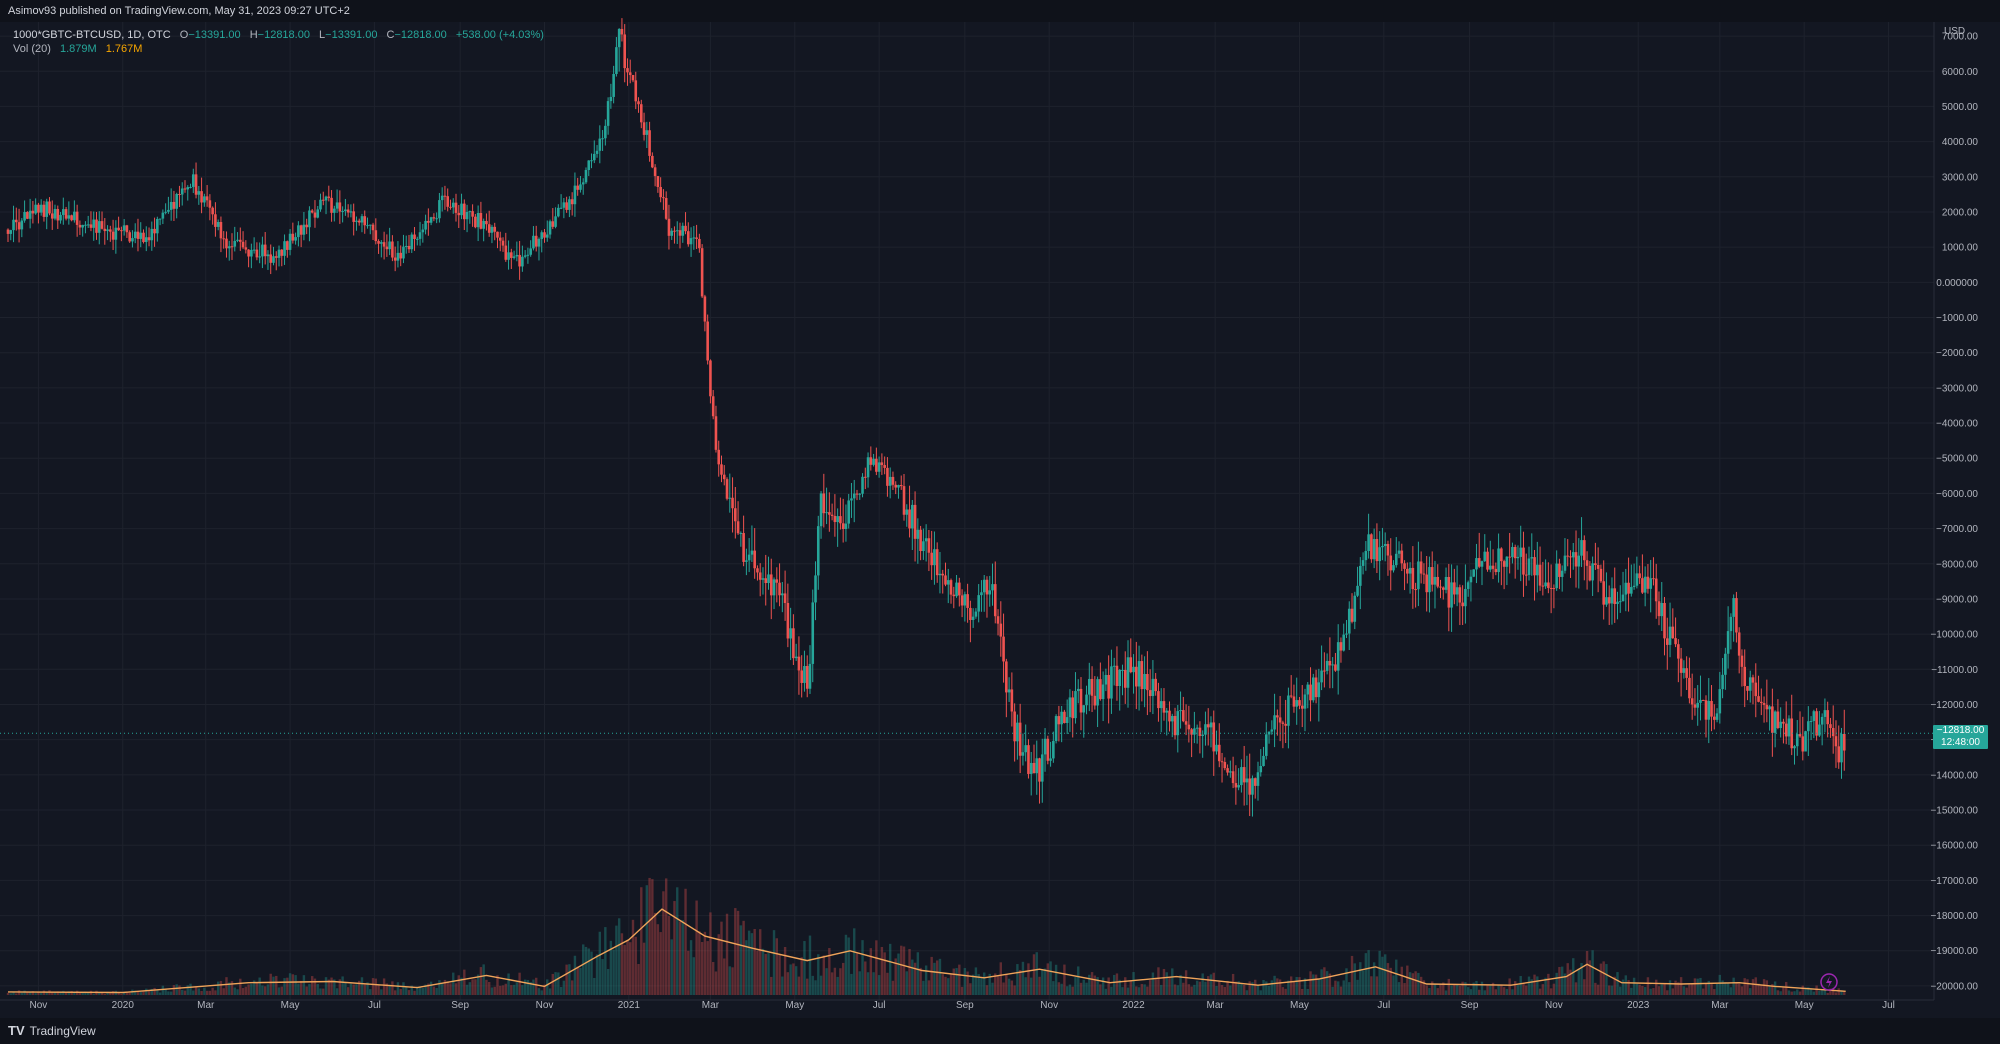 Image resolution: width=2000 pixels, height=1044 pixels. I want to click on brand: TV TradingView, so click(52, 1031).